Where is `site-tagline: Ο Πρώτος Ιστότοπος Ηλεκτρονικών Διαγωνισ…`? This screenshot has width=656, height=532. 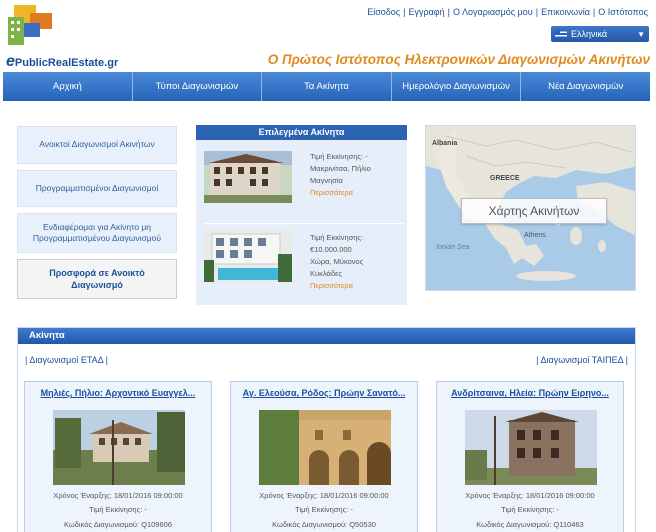
site-tagline: Ο Πρώτος Ιστότοπος Ηλεκτρονικών Διαγωνισ… is located at coordinates (458, 59).